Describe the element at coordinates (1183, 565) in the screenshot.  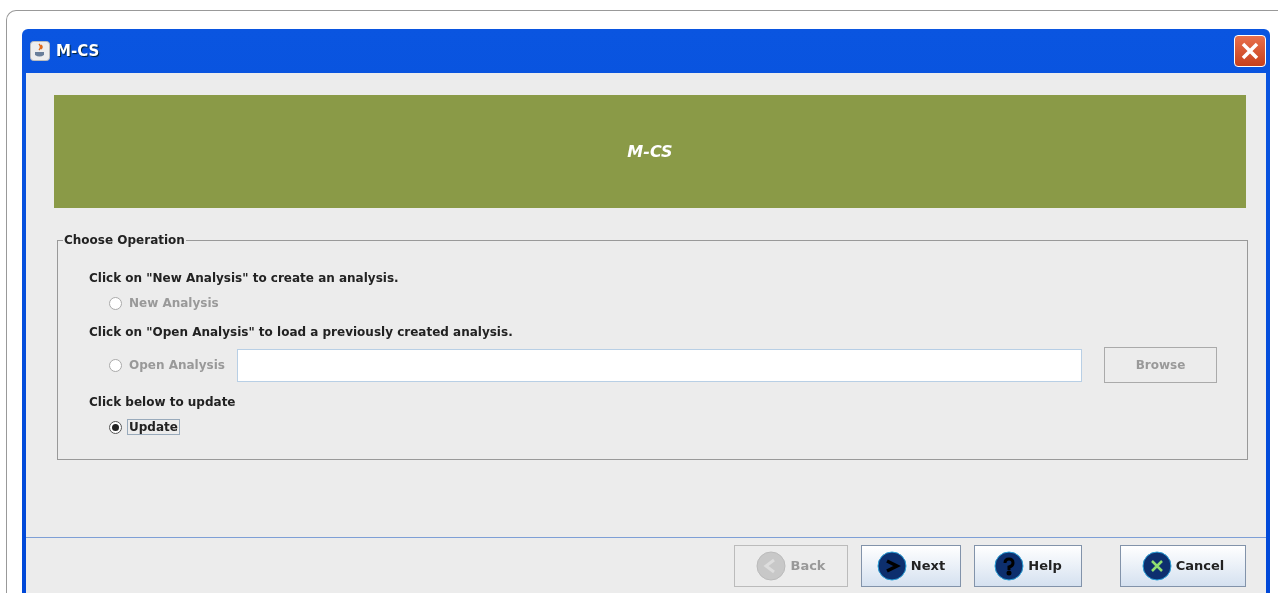
I see `cancel-button: Cancel` at that location.